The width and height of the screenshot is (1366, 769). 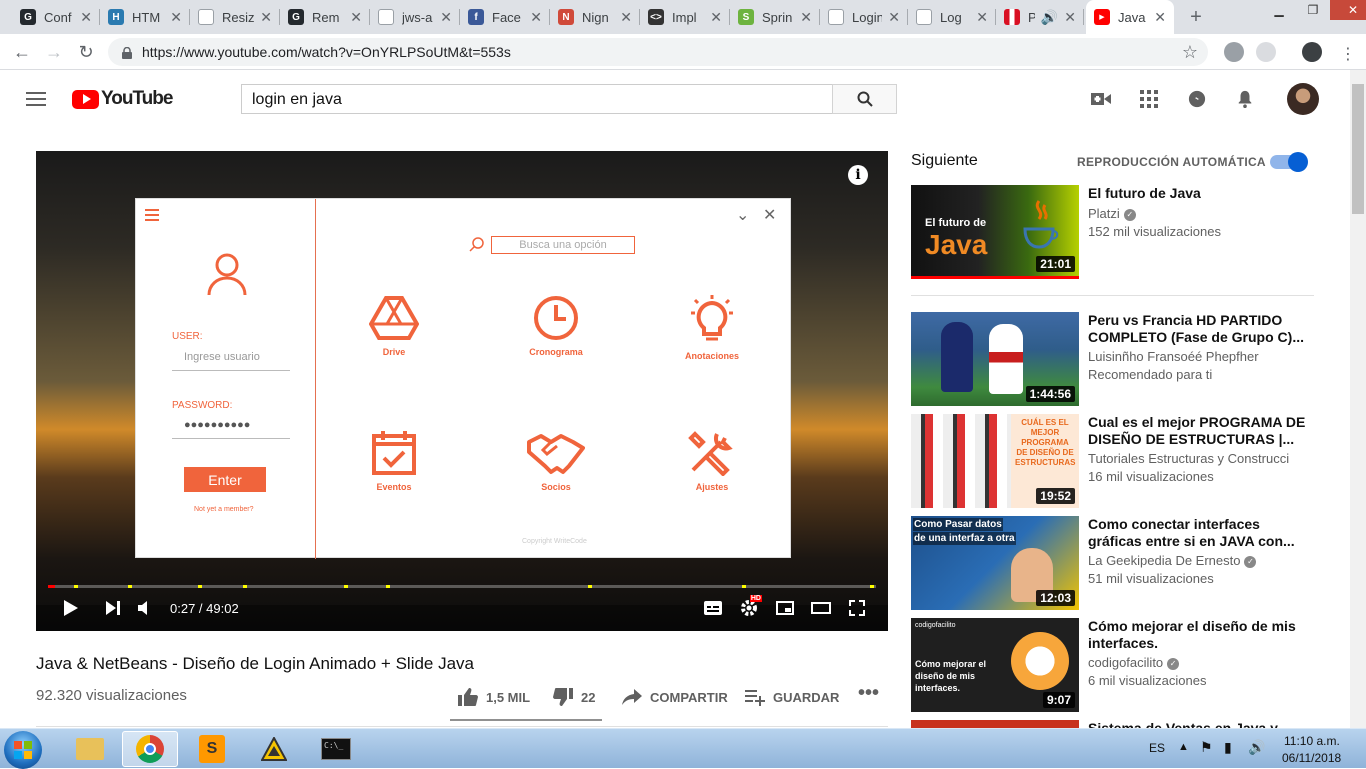 What do you see at coordinates (36, 99) in the screenshot?
I see `guide-menu-icon` at bounding box center [36, 99].